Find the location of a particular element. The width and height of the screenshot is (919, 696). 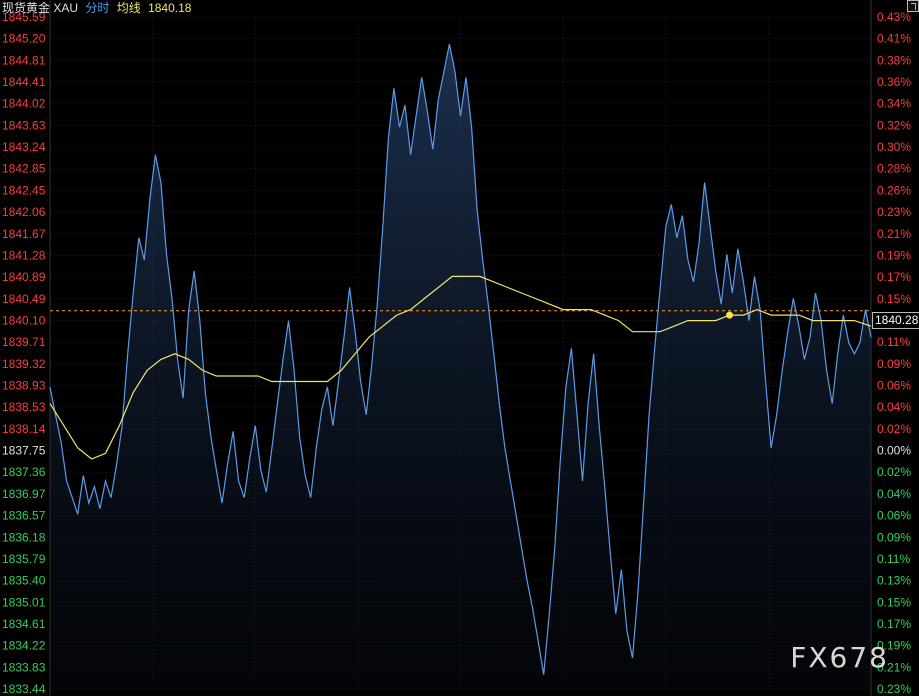

y-tick-left: 1840.49 is located at coordinates (24, 299).